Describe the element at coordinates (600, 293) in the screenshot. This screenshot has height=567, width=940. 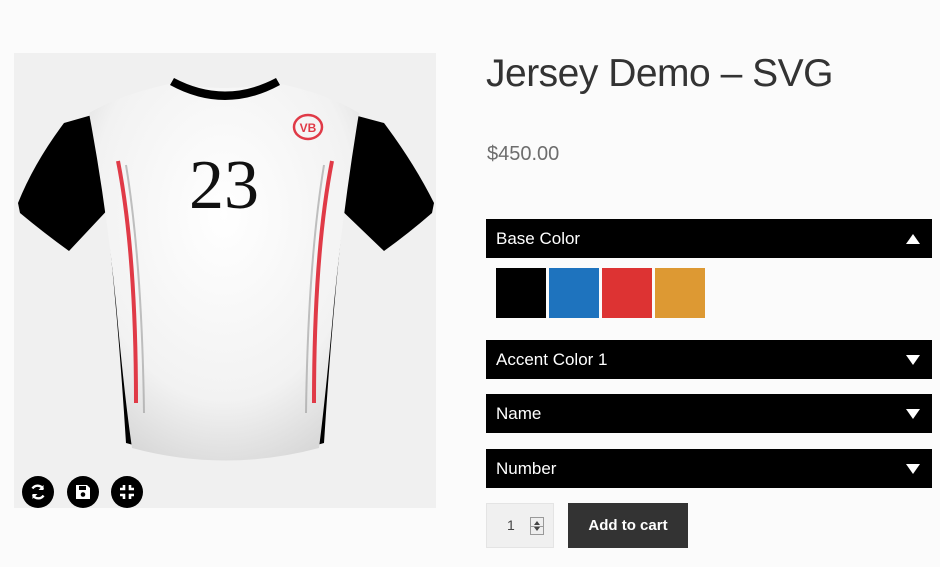
I see `base-color-swatches` at that location.